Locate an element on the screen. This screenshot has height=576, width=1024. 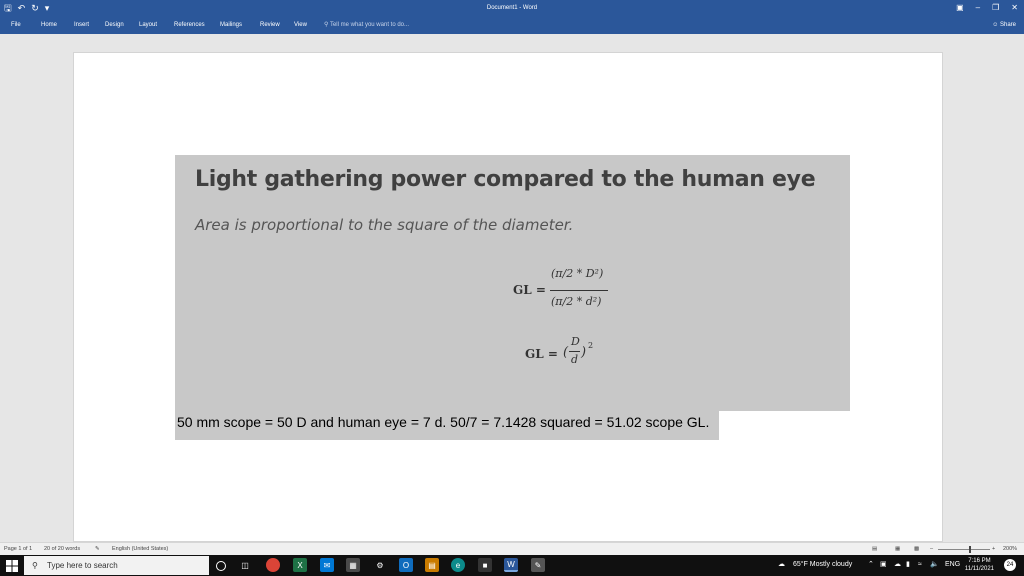
window-title: Document1 - Word is located at coordinates (512, 8).